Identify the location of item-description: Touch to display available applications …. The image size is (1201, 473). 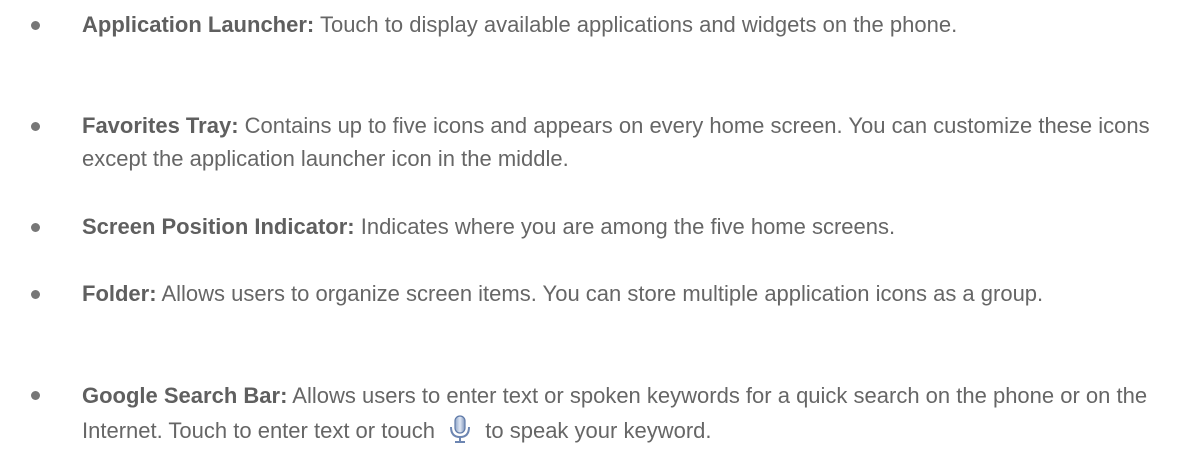
(636, 24).